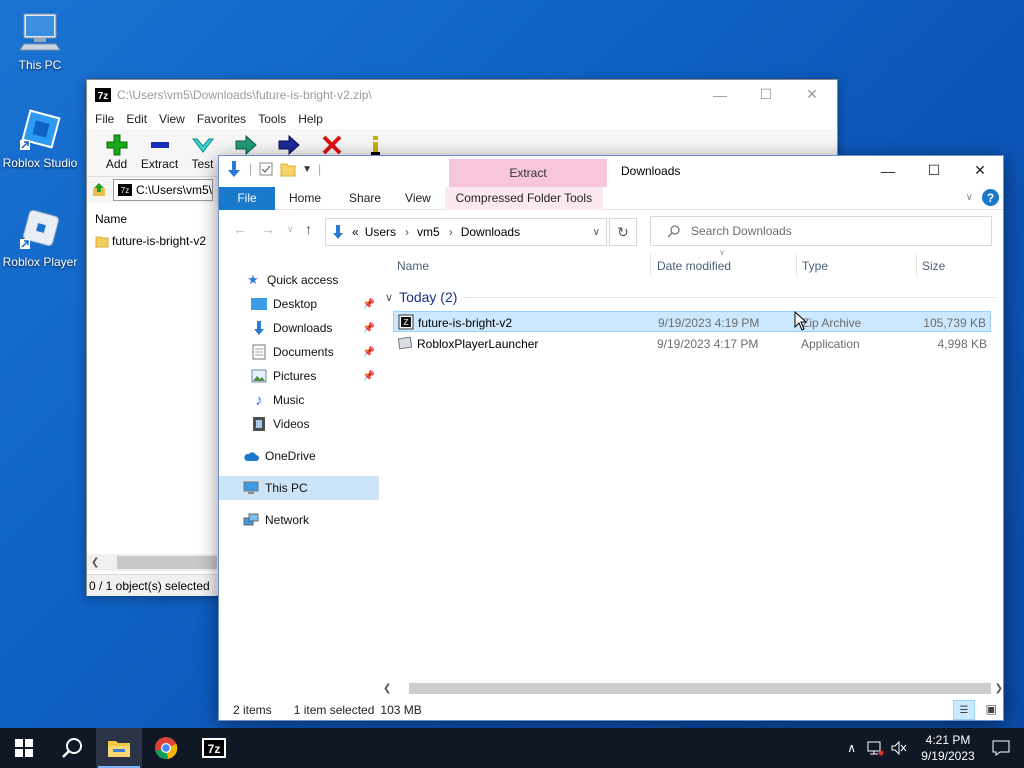  Describe the element at coordinates (331, 145) in the screenshot. I see `delete-button` at that location.